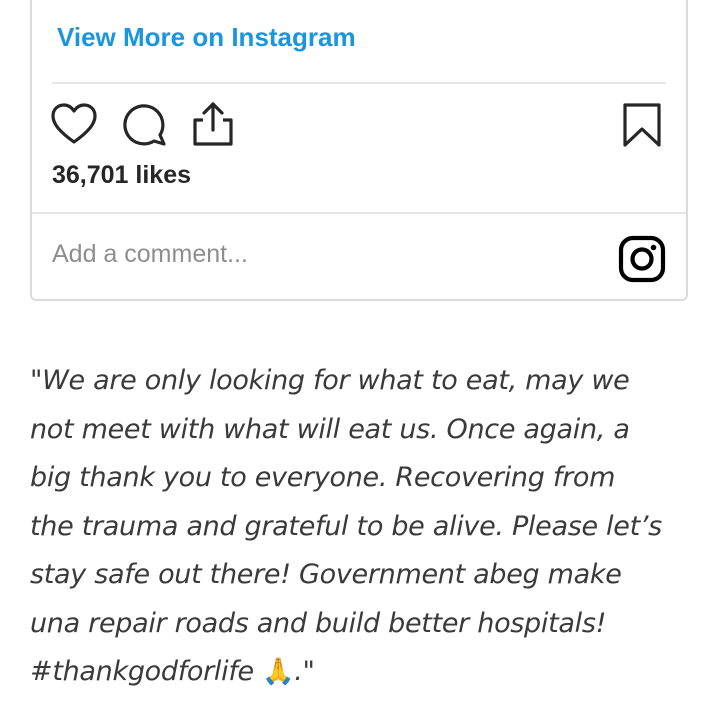 The image size is (720, 716). What do you see at coordinates (122, 175) in the screenshot?
I see `likes-count: 36,701 likes` at bounding box center [122, 175].